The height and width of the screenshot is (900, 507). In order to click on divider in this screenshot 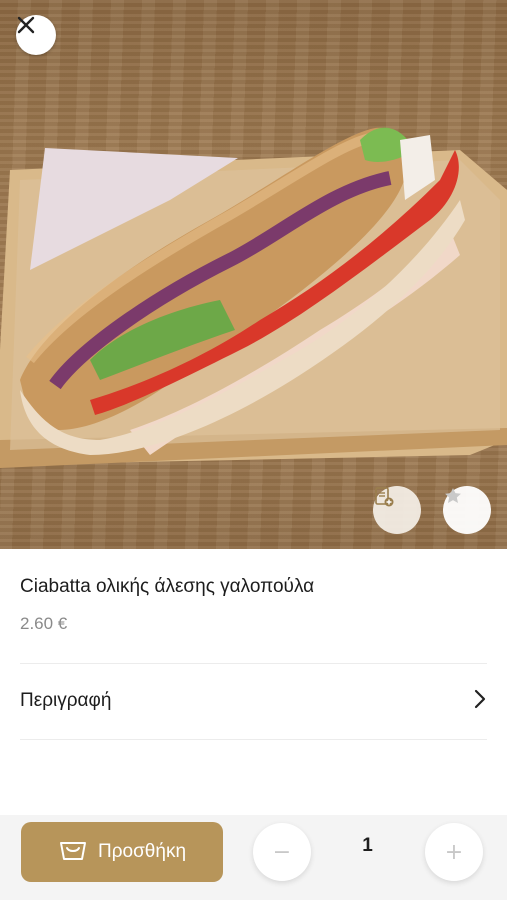, I will do `click(253, 739)`.